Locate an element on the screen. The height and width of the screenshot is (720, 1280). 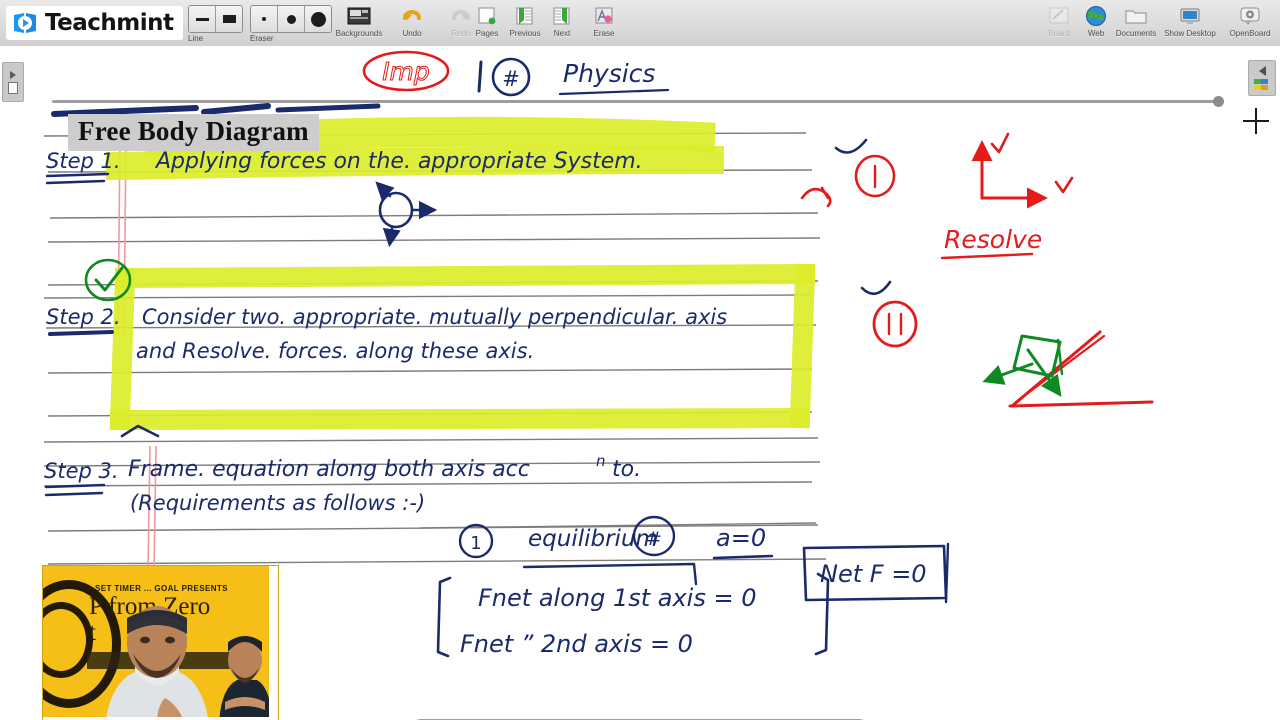
teachmint-logo-icon is located at coordinates (25, 23).